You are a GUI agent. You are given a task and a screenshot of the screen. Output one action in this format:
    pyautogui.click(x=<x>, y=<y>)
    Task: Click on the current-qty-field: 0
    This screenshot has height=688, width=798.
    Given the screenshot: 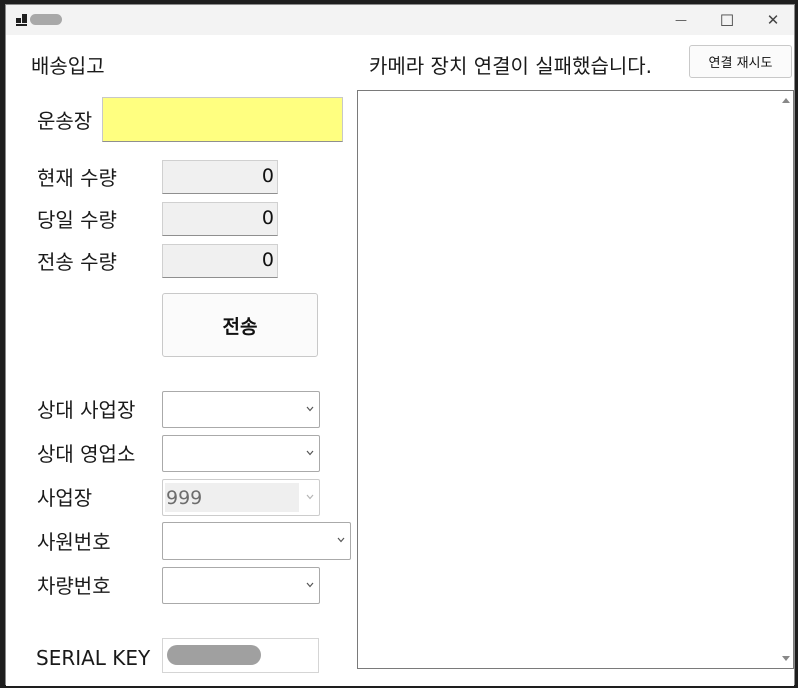 What is the action you would take?
    pyautogui.click(x=220, y=177)
    